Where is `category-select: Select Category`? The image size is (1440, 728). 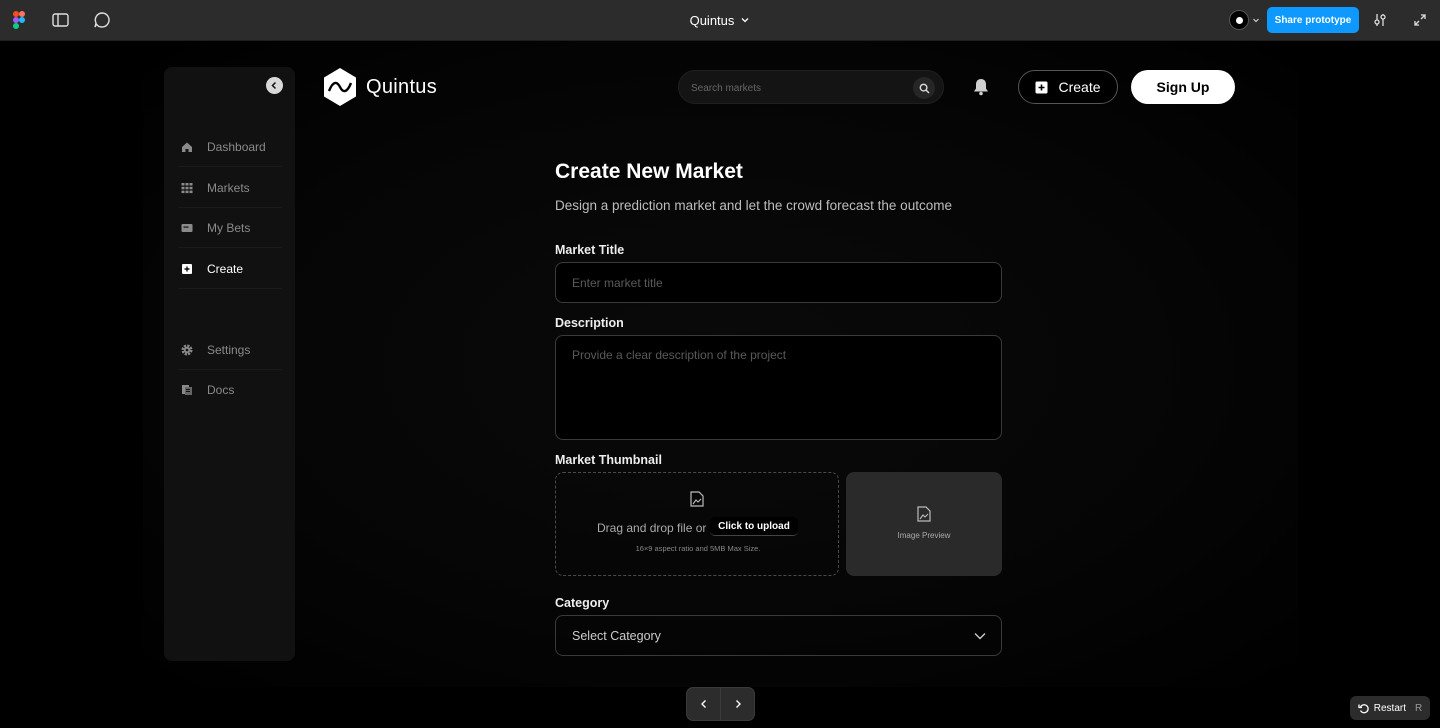
category-select: Select Category is located at coordinates (778, 635).